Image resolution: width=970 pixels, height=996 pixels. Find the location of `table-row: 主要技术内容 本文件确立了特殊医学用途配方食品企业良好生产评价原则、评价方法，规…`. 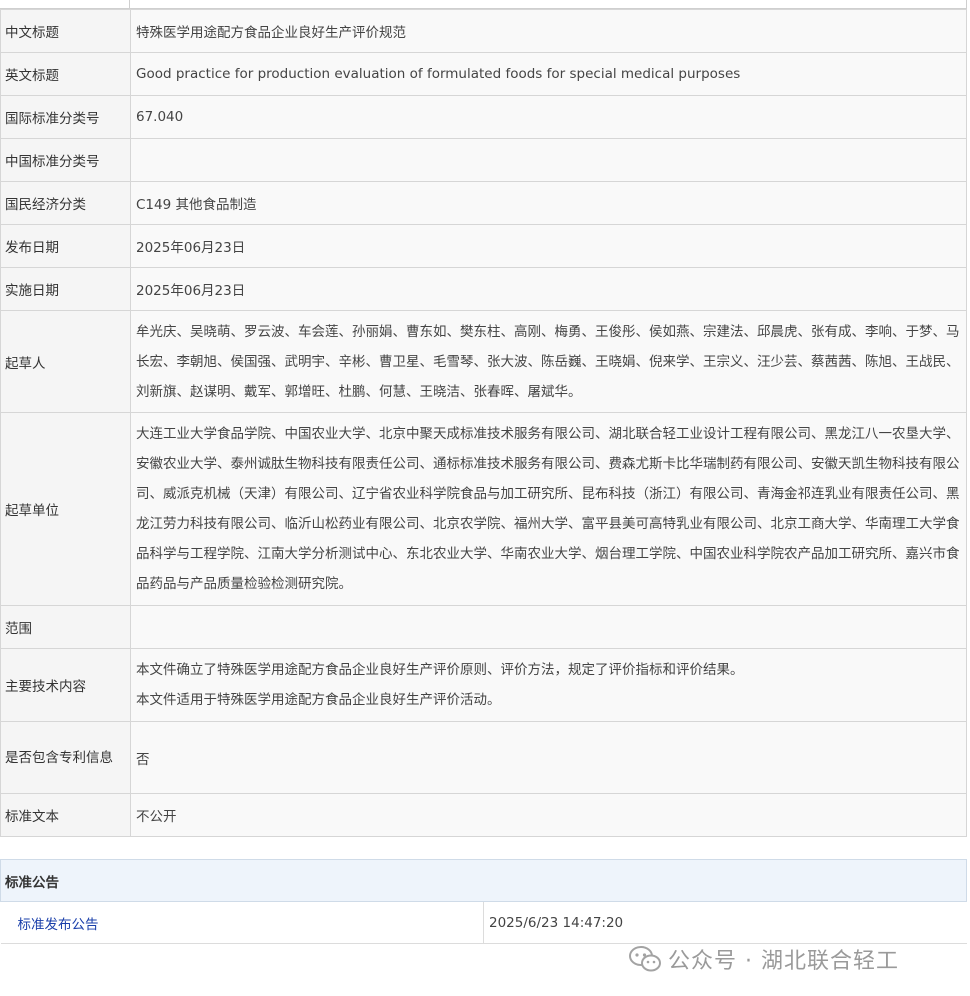

table-row: 主要技术内容 本文件确立了特殊医学用途配方食品企业良好生产评价原则、评价方法，规… is located at coordinates (483, 685).